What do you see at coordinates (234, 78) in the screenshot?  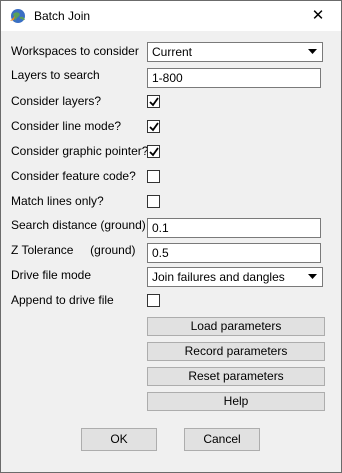 I see `layers-input` at bounding box center [234, 78].